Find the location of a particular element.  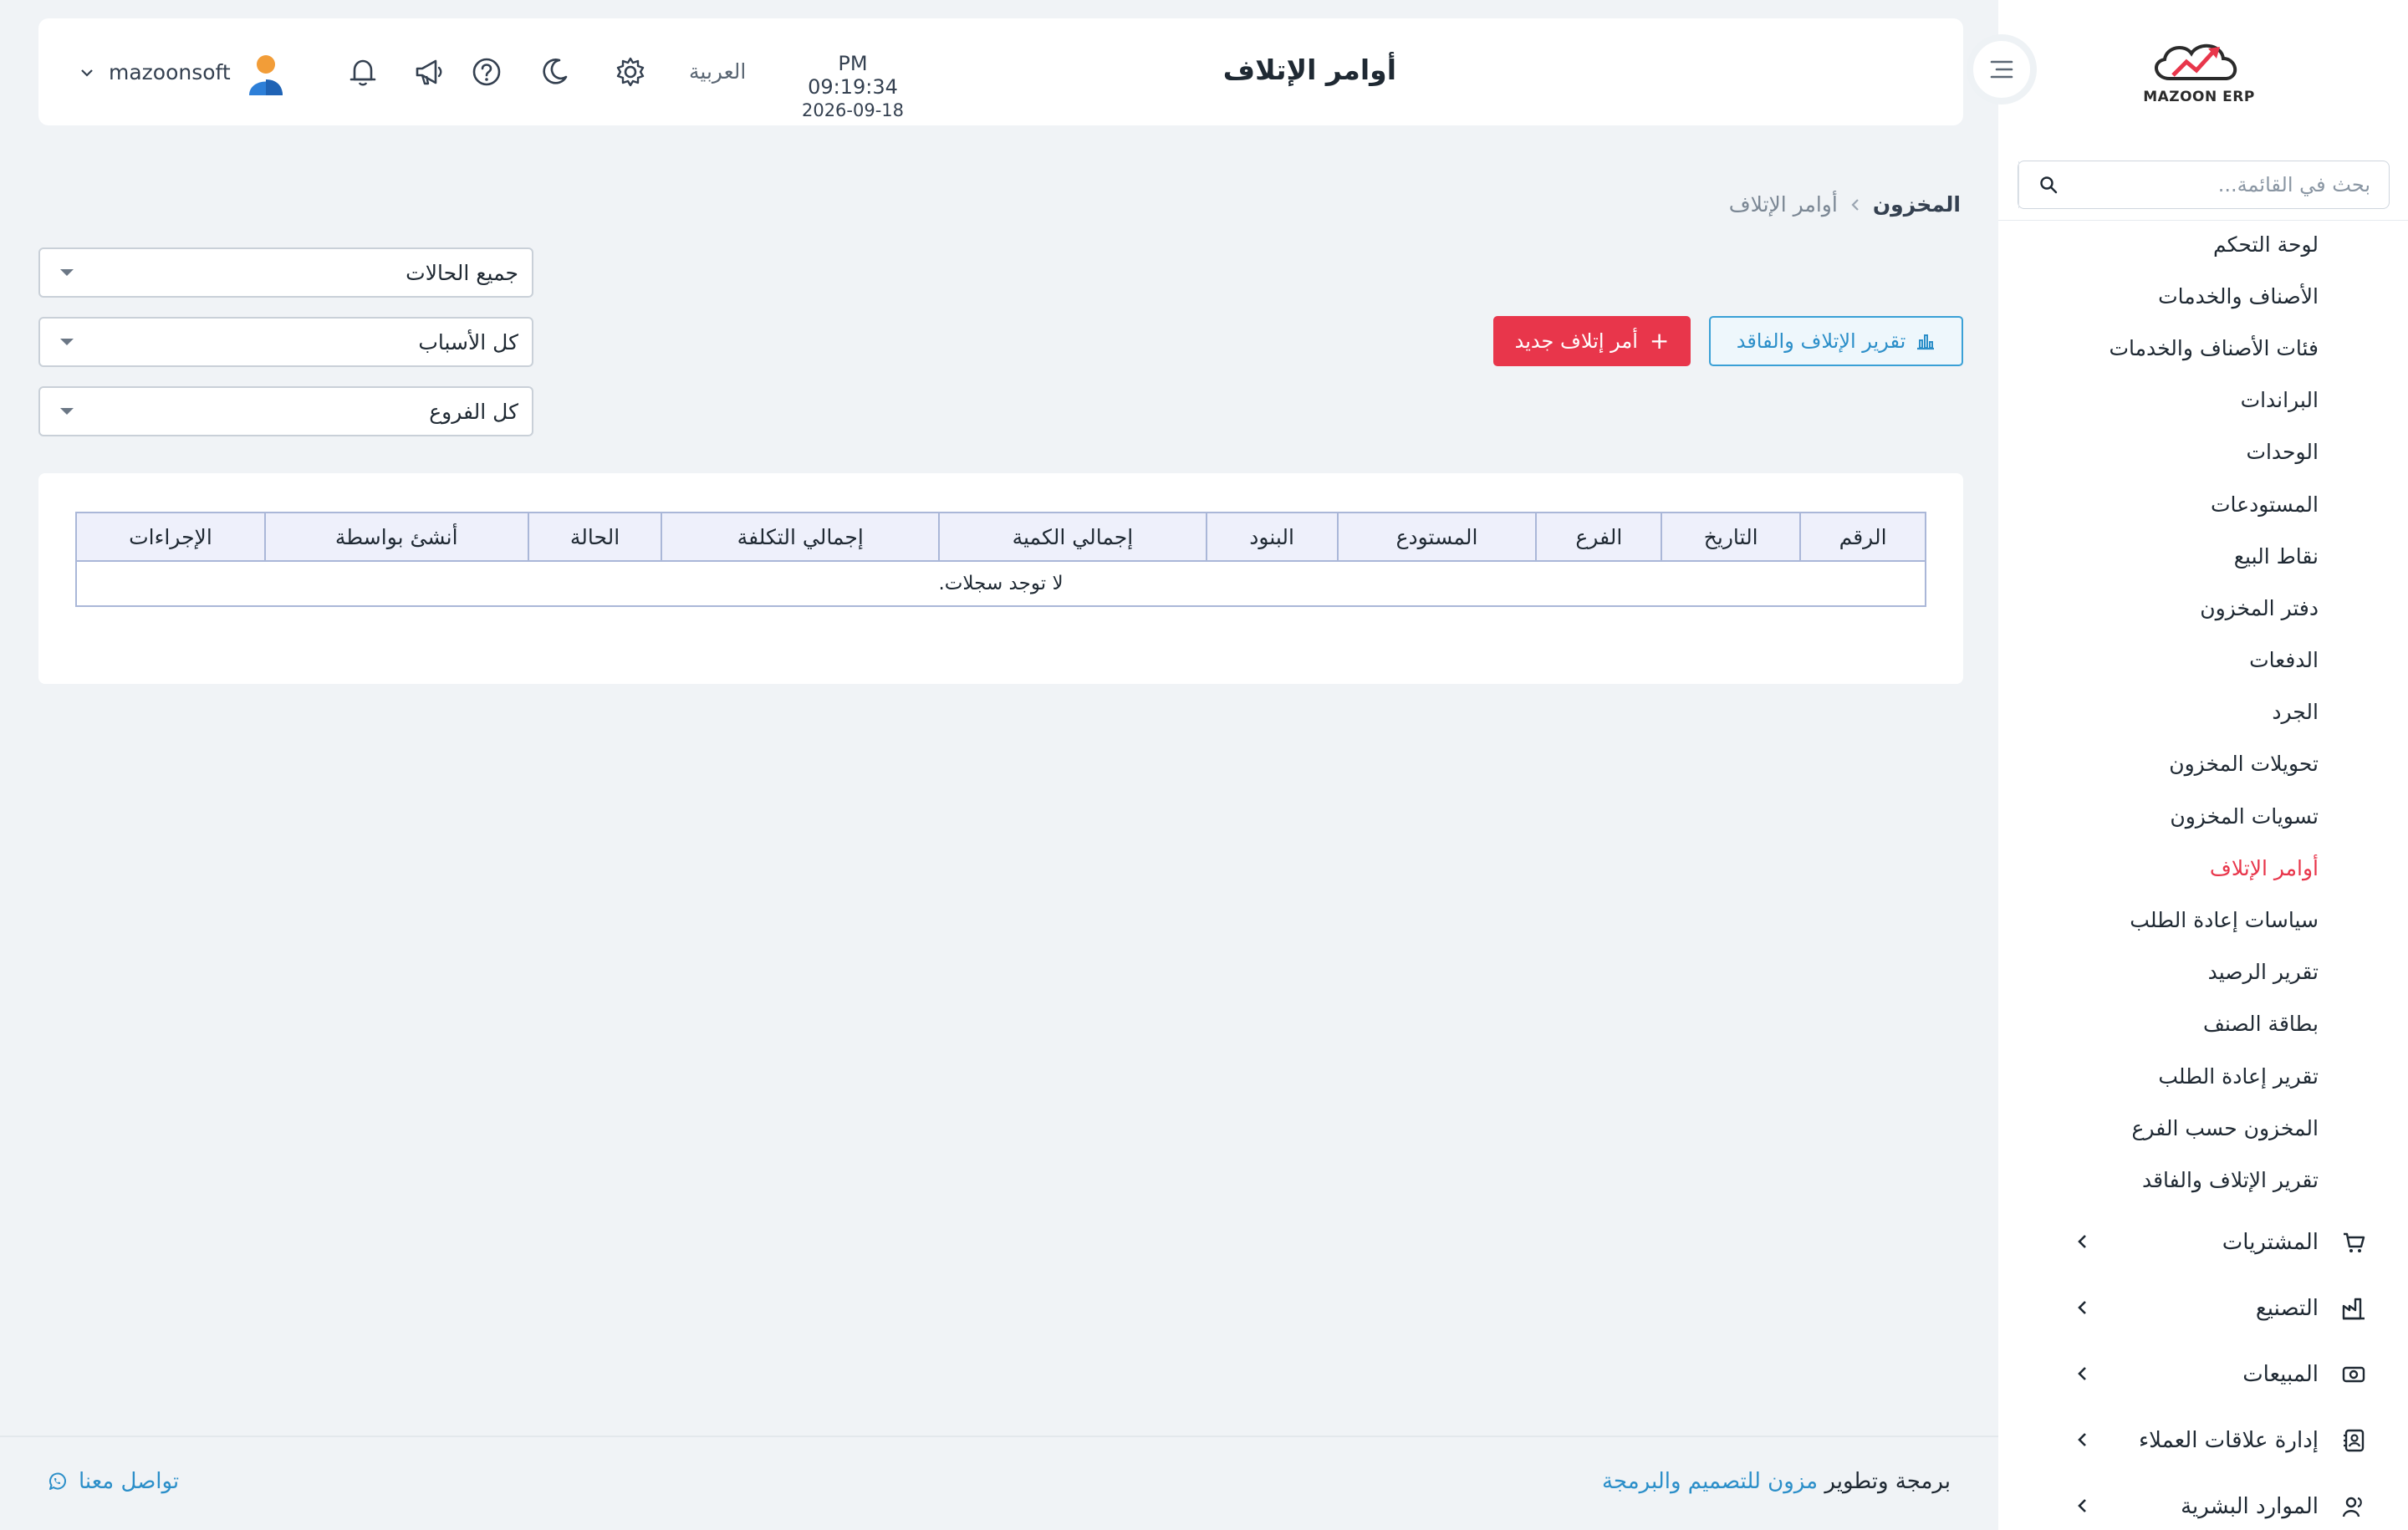

report-button-label: تقرير الإتلاف والفاقد is located at coordinates (1821, 341).